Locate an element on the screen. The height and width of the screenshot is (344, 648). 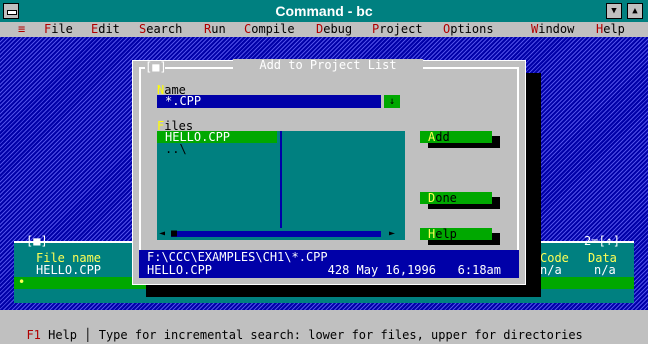
add-button: Add is located at coordinates (456, 137).